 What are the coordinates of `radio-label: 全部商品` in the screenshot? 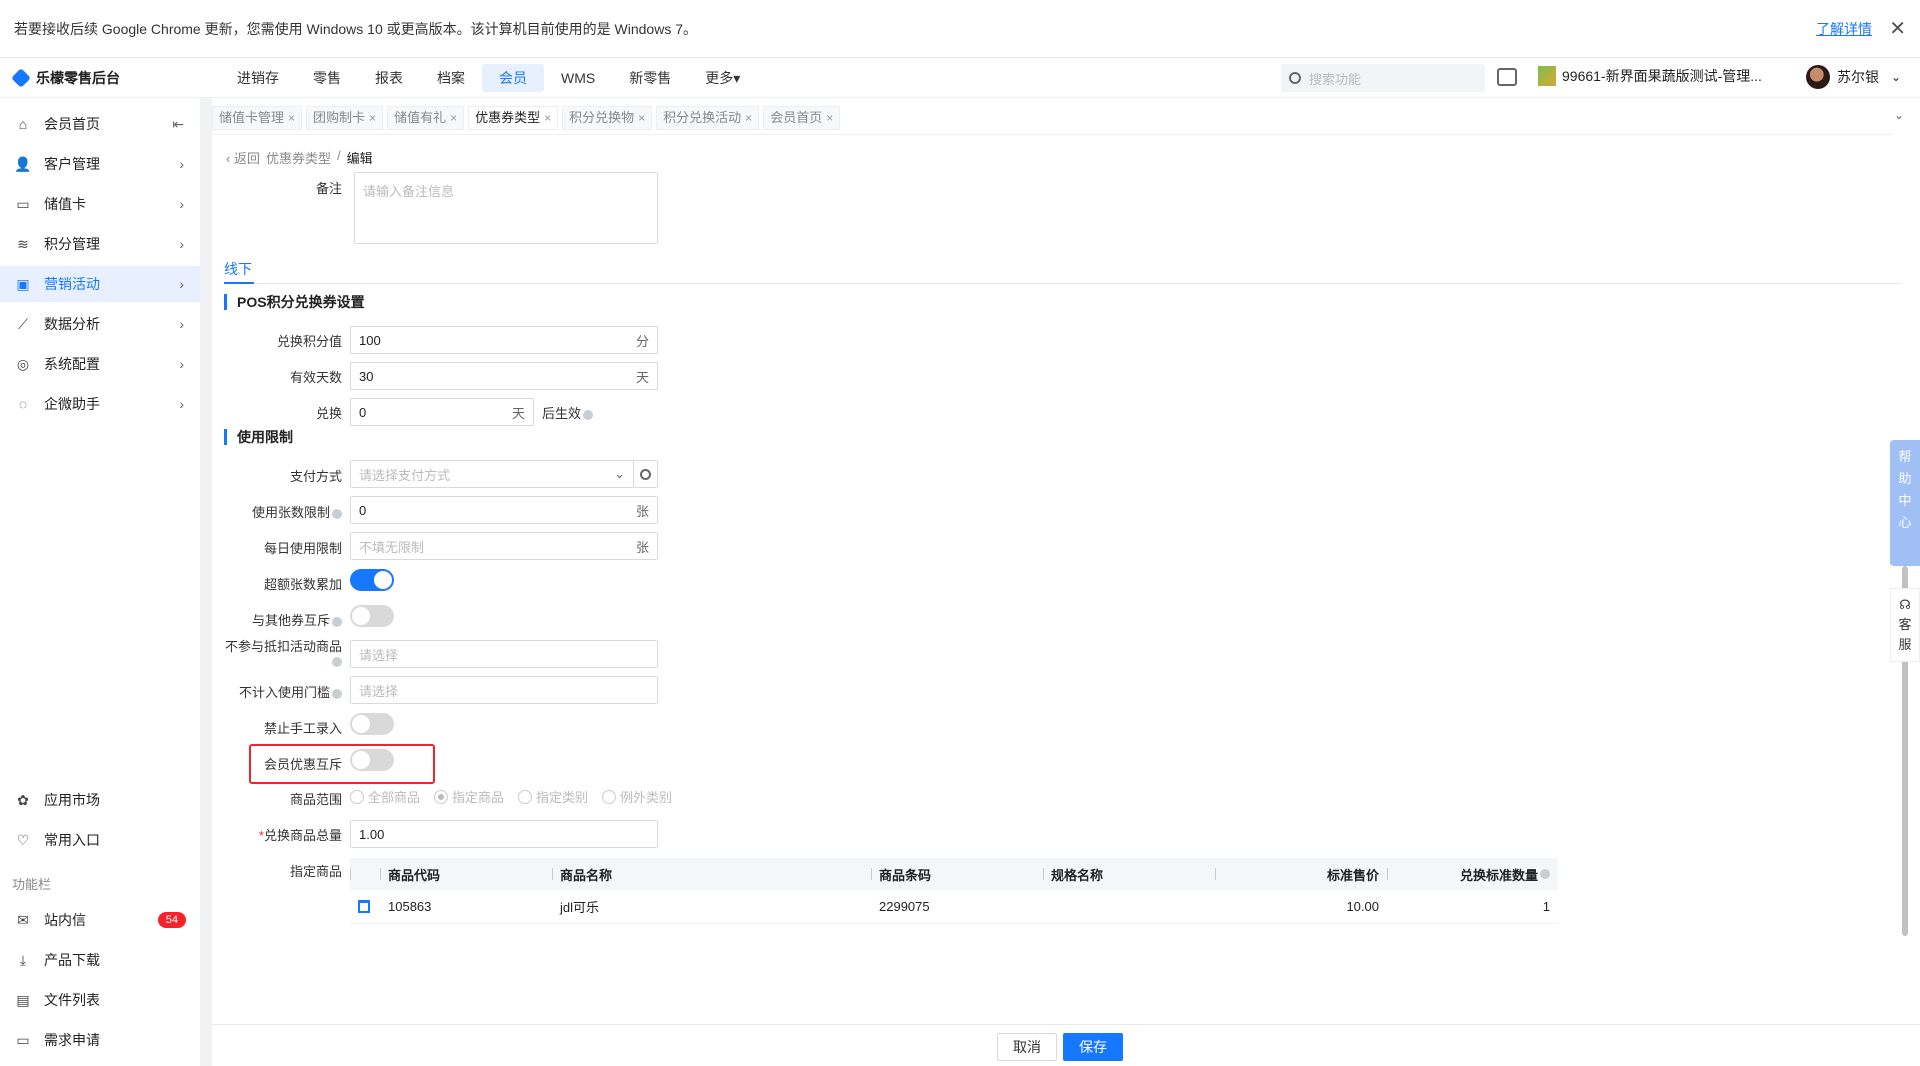 It's located at (394, 797).